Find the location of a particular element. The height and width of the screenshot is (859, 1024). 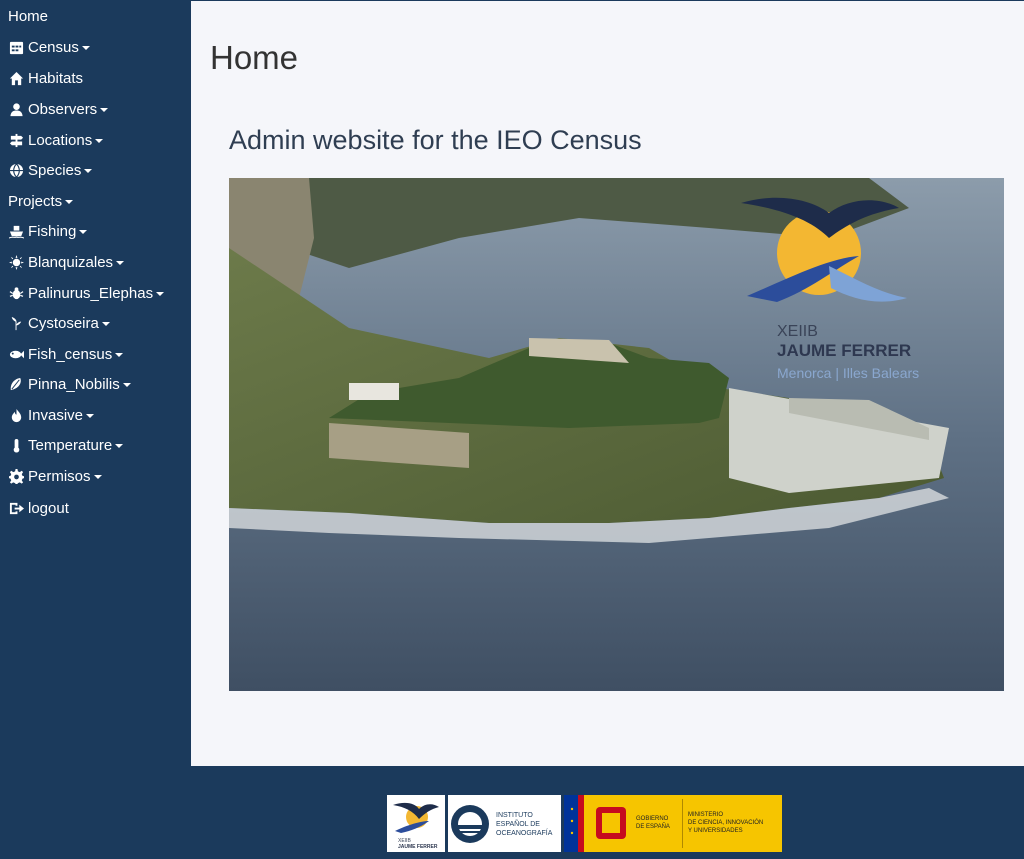

sidebar-item-label: Pinna_Nobilis is located at coordinates (74, 384).